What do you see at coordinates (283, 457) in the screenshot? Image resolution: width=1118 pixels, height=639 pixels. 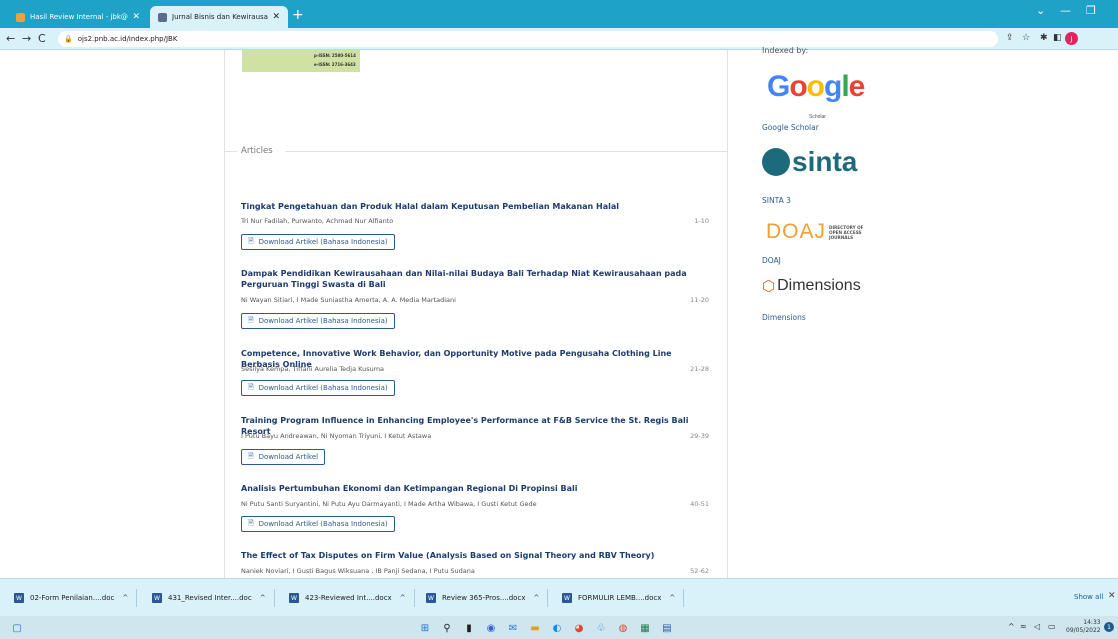 I see `download-article-button: 🗎 Download Artikel` at bounding box center [283, 457].